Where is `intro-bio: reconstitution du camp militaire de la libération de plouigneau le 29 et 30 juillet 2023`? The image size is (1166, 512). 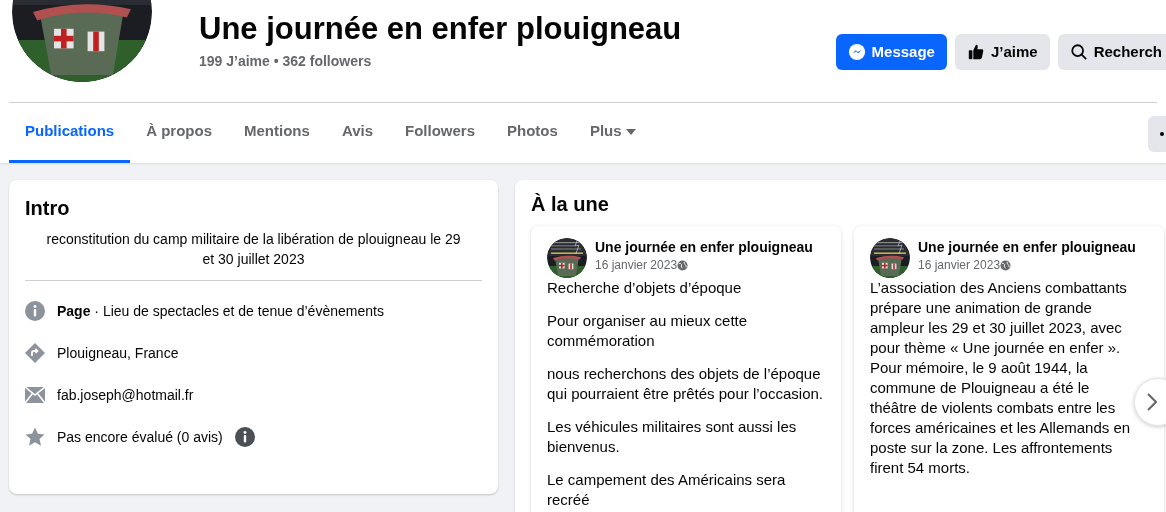 intro-bio: reconstitution du camp militaire de la libération de plouigneau le 29 et 30 juillet 2023 is located at coordinates (253, 249).